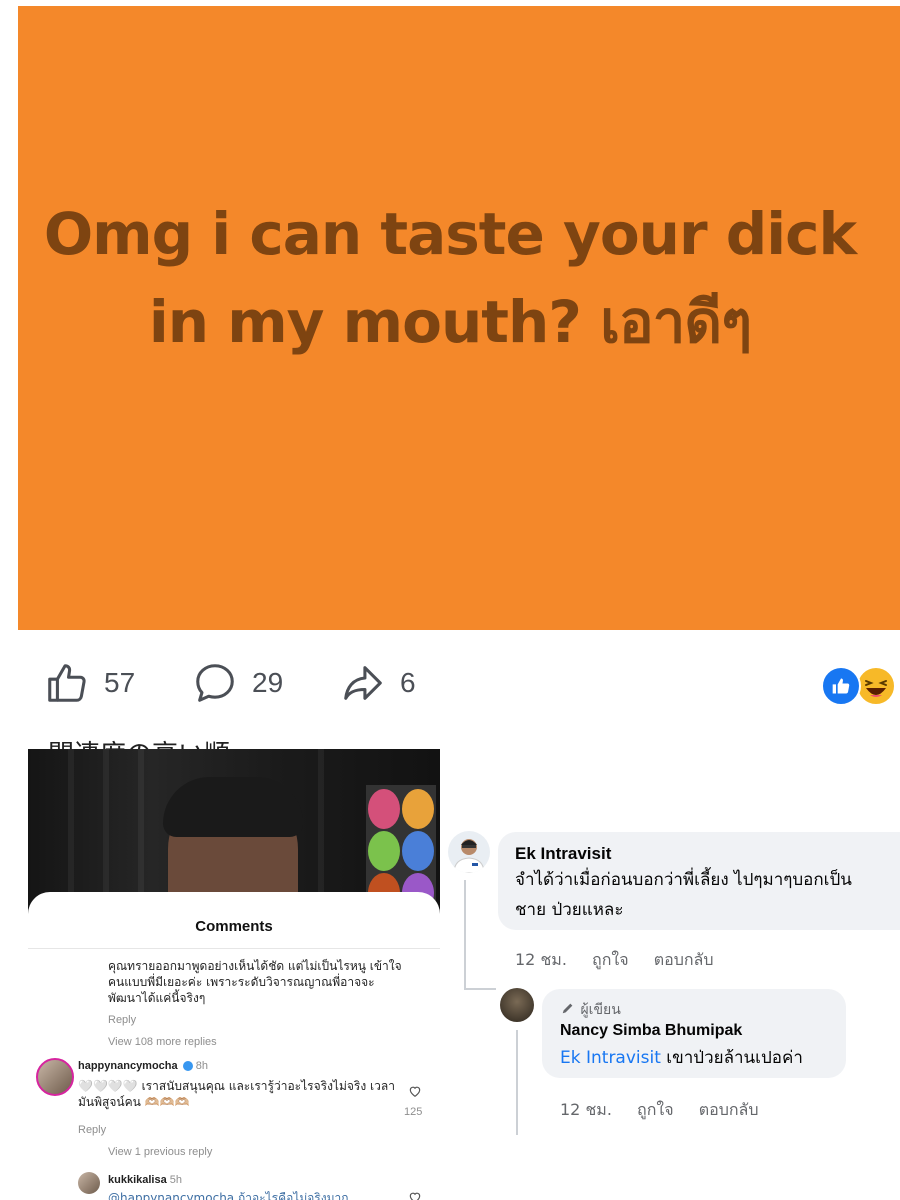 The image size is (900, 1200). I want to click on comment-text-line: Ek Intravisit เขาป่วยล้านเปอค่า, so click(681, 1058).